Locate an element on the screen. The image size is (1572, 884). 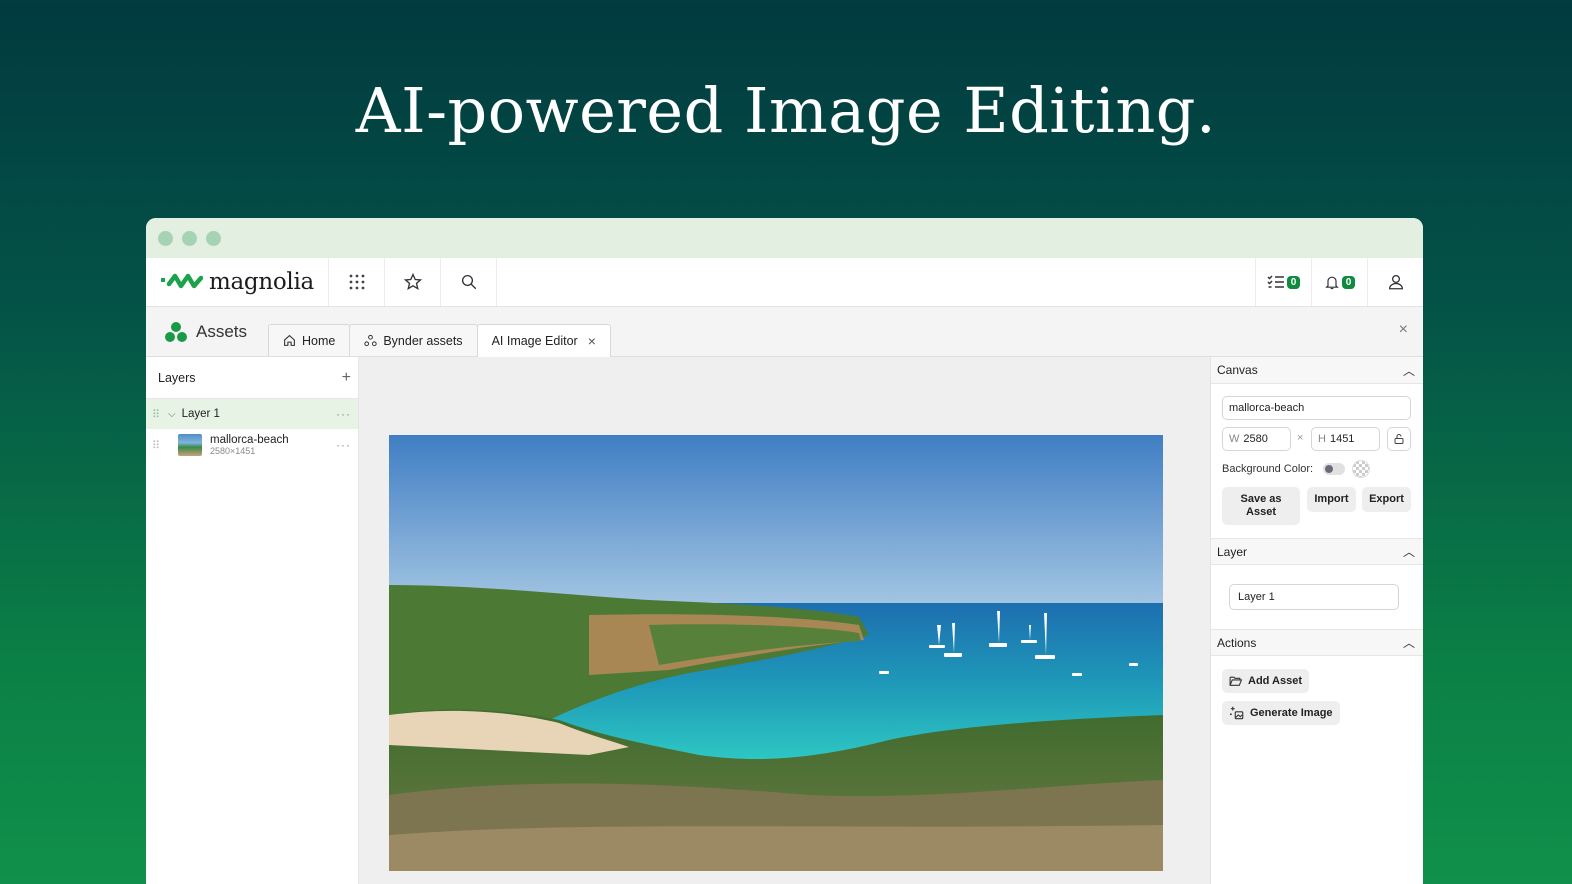
tab-close-icon: × is located at coordinates (592, 341).